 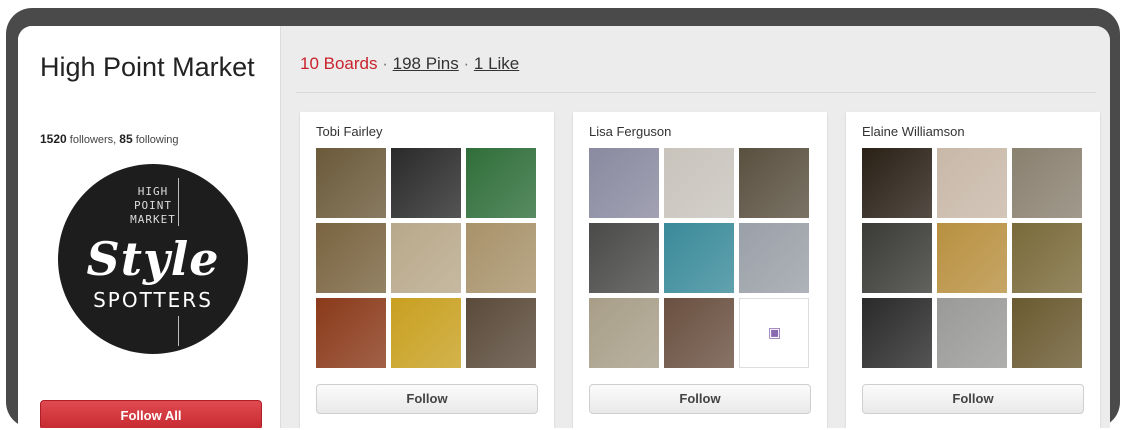 I want to click on logo-line-bottom, so click(x=178, y=331).